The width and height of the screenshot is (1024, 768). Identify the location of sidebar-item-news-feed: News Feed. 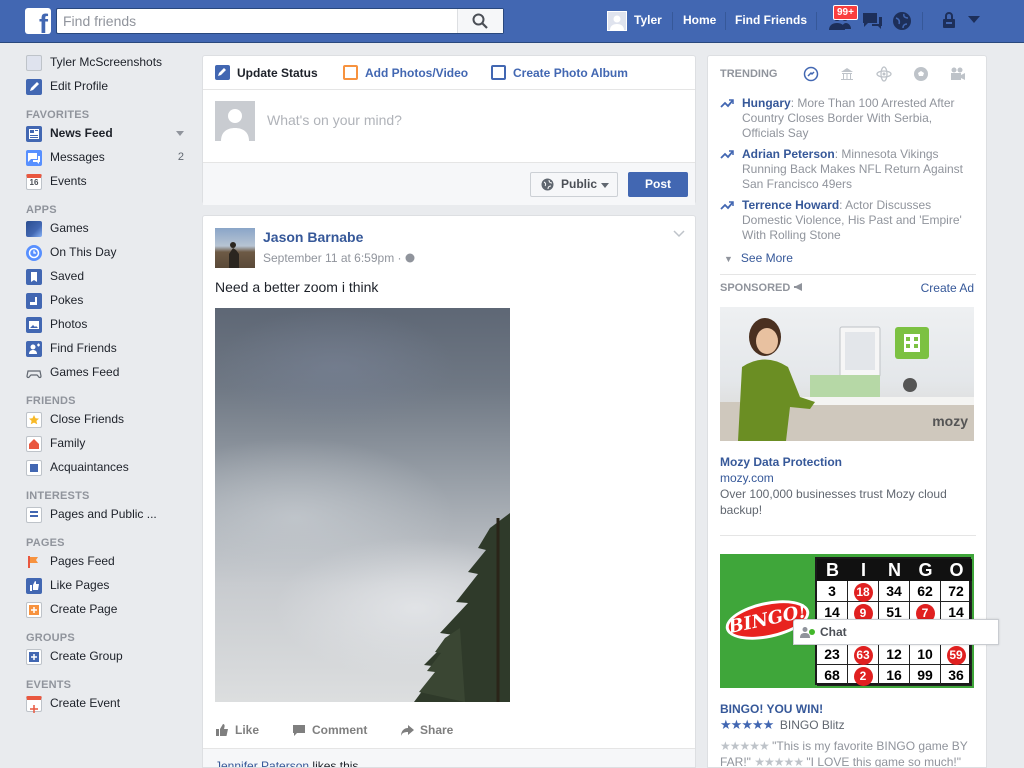
(108, 135).